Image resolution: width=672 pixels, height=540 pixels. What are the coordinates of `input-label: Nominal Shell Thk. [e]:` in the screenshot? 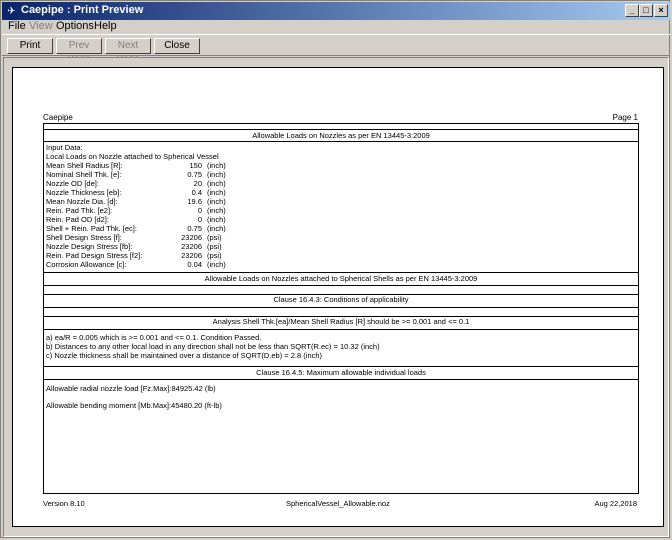 It's located at (84, 174).